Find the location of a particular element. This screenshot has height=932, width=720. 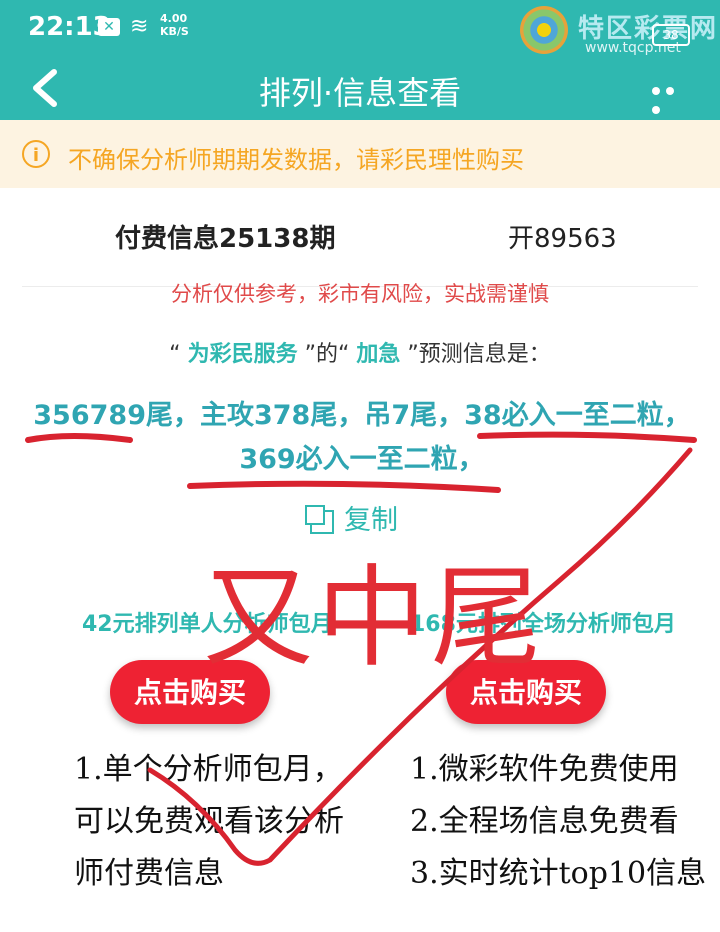

feature-item: 3.实时统计top10信息 is located at coordinates (558, 873).